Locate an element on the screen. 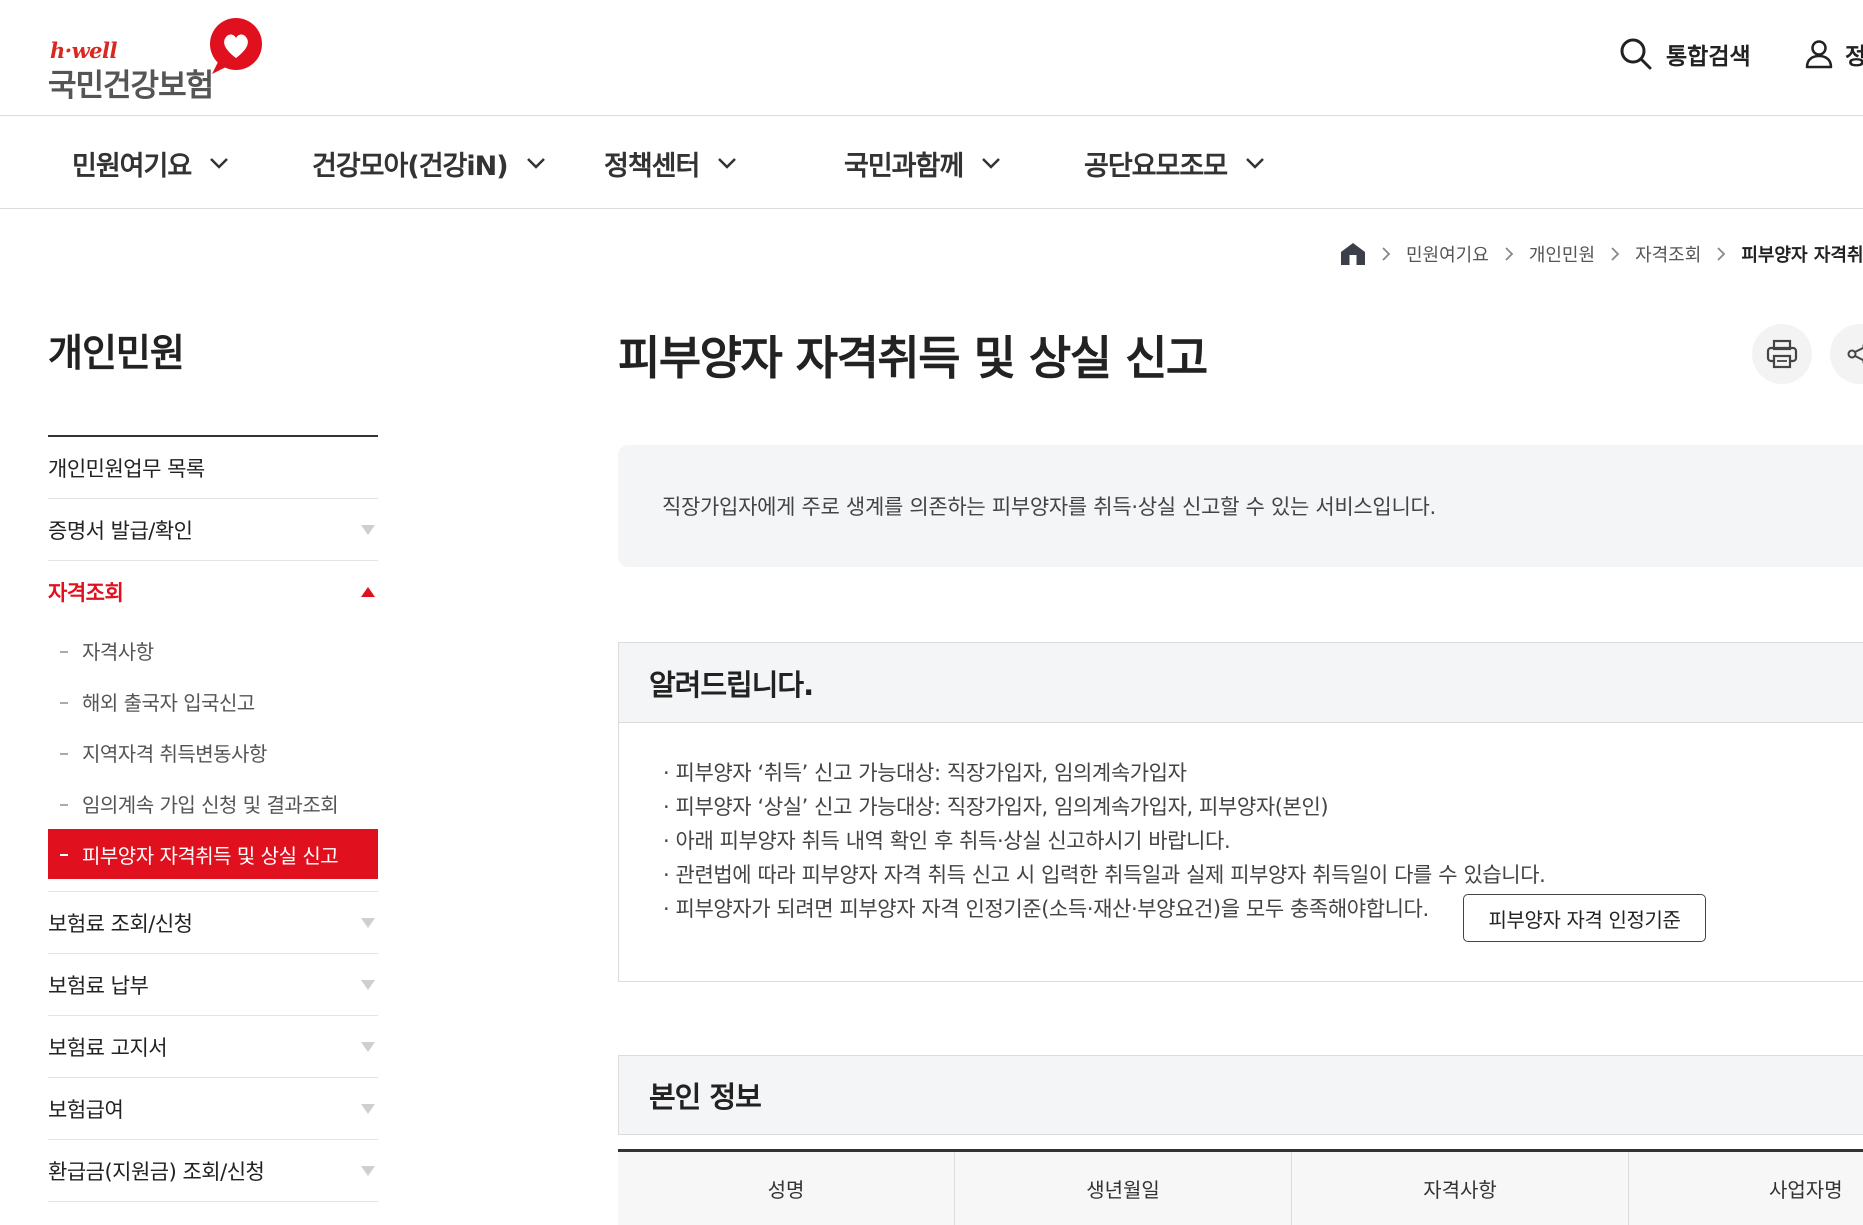  dependent-criteria-button: 피부양자 자격 인정기준 is located at coordinates (1584, 918).